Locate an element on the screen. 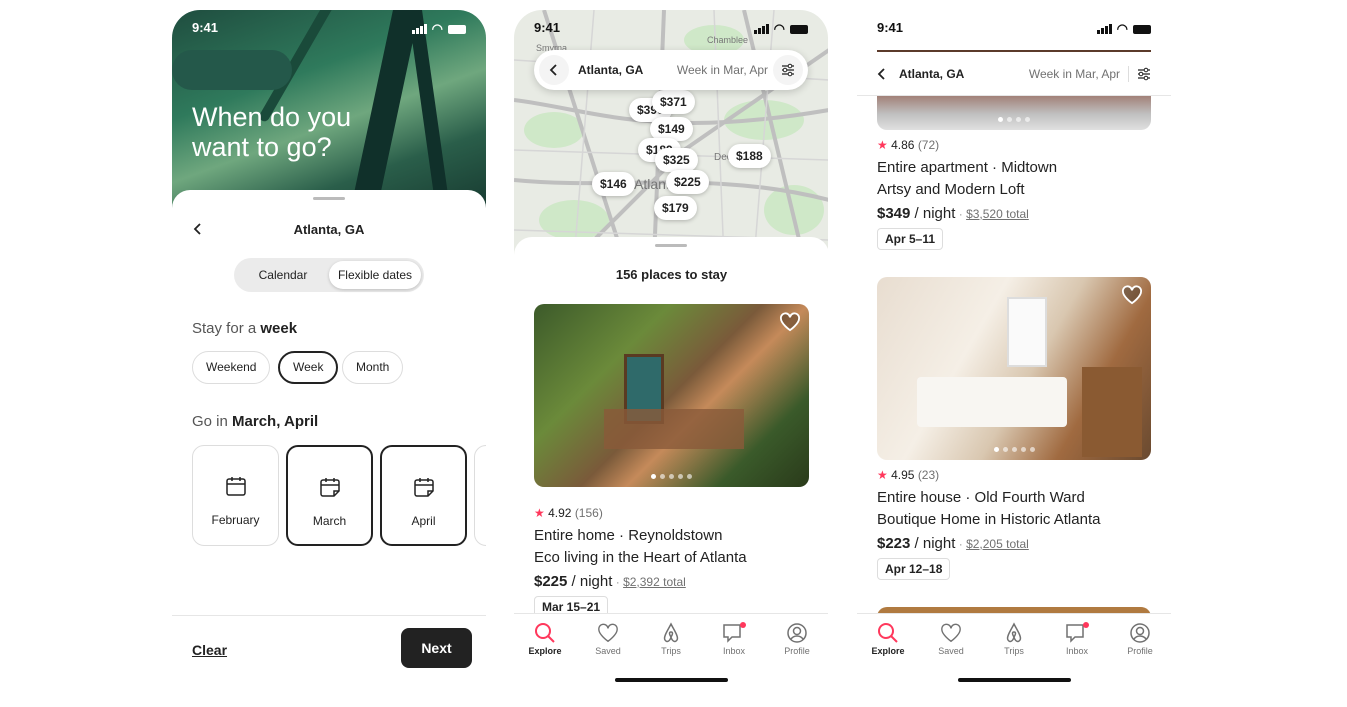 This screenshot has width=1347, height=707. rating: ★ 4.95 (23) is located at coordinates (988, 475).